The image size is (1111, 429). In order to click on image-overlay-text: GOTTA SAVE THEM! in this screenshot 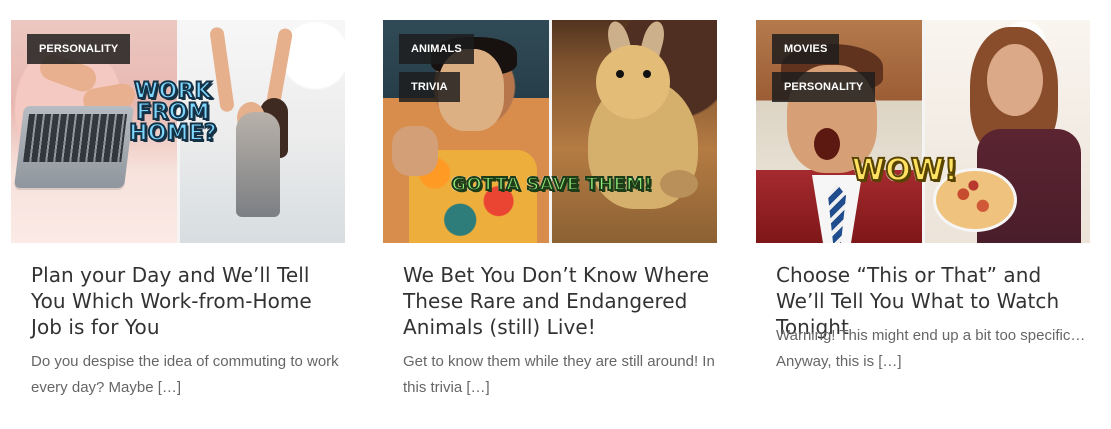, I will do `click(552, 184)`.